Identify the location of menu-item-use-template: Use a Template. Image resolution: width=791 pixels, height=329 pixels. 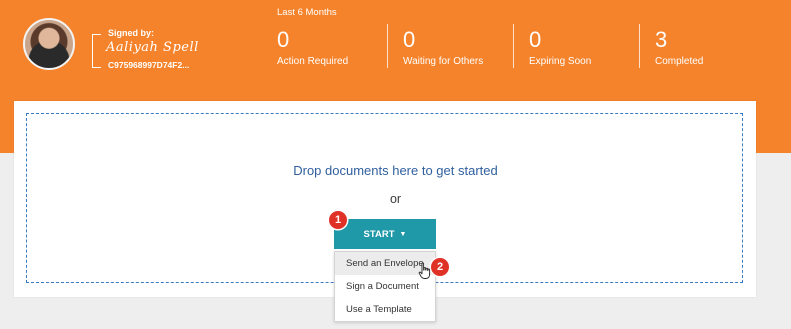
(385, 309).